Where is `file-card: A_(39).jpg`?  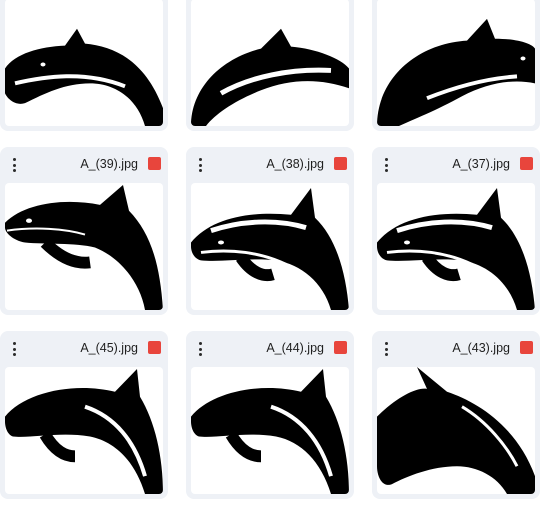 file-card: A_(39).jpg is located at coordinates (84, 231).